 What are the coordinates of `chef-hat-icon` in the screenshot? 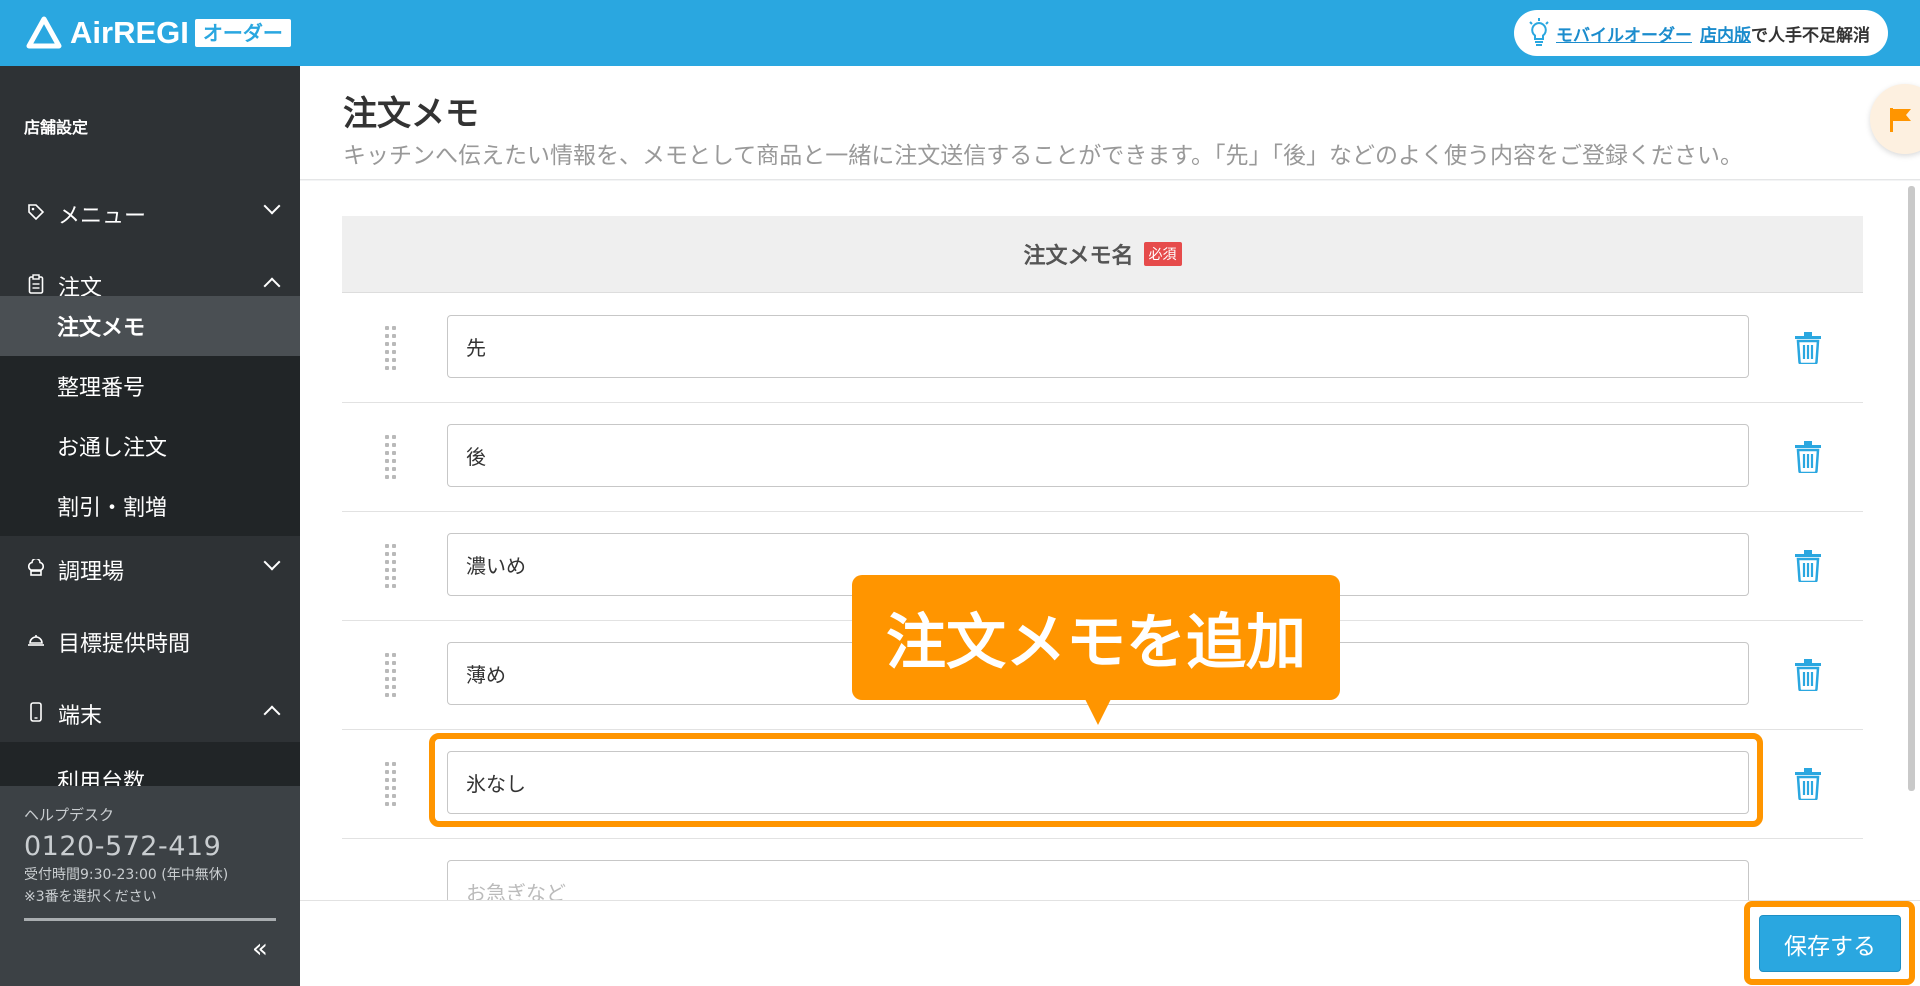 It's located at (36, 569).